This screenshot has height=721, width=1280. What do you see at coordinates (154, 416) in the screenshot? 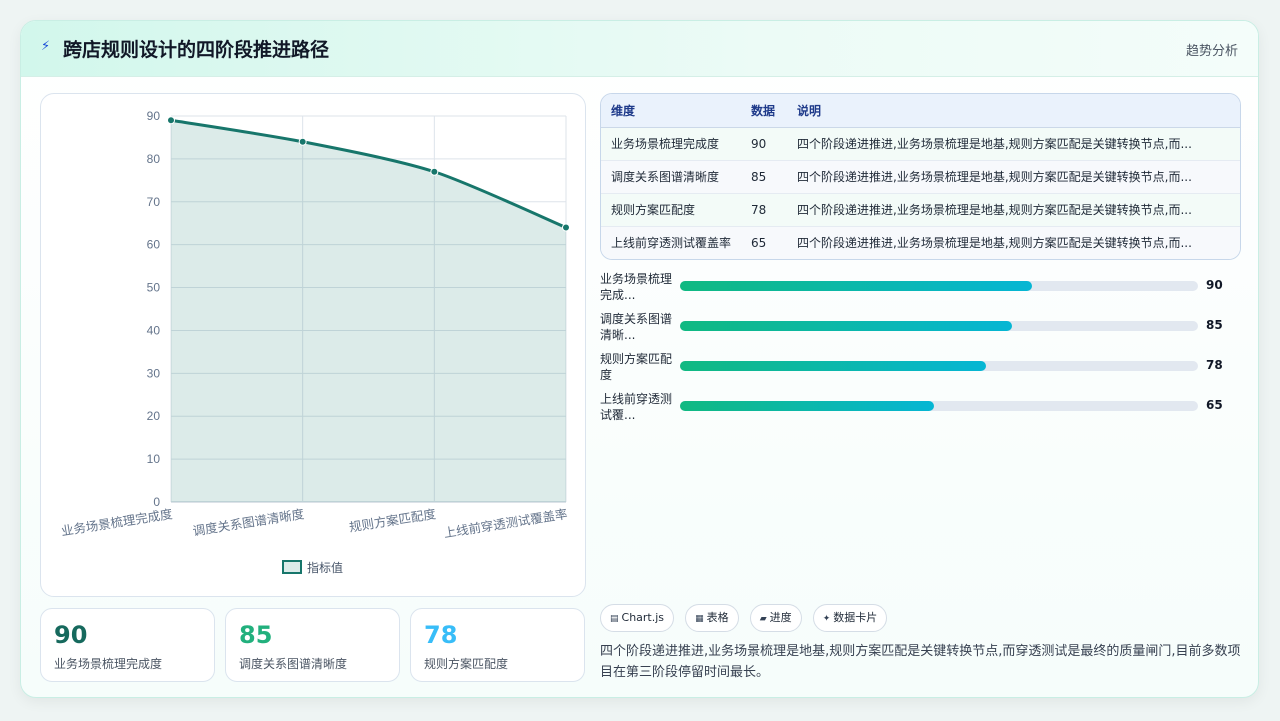
I see `y-tick-label: 20` at bounding box center [154, 416].